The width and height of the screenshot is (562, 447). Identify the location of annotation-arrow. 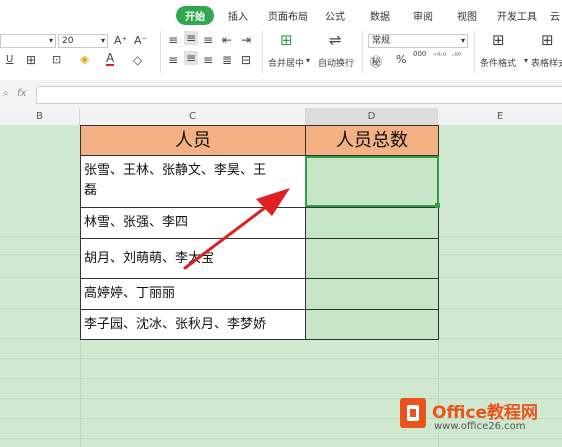
(236, 229).